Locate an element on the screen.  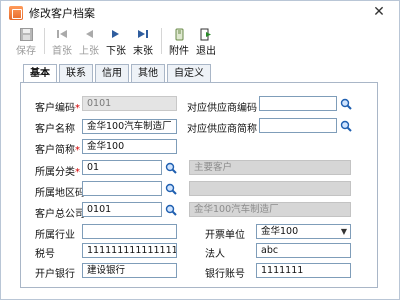
tab-other: 其他 is located at coordinates (148, 73).